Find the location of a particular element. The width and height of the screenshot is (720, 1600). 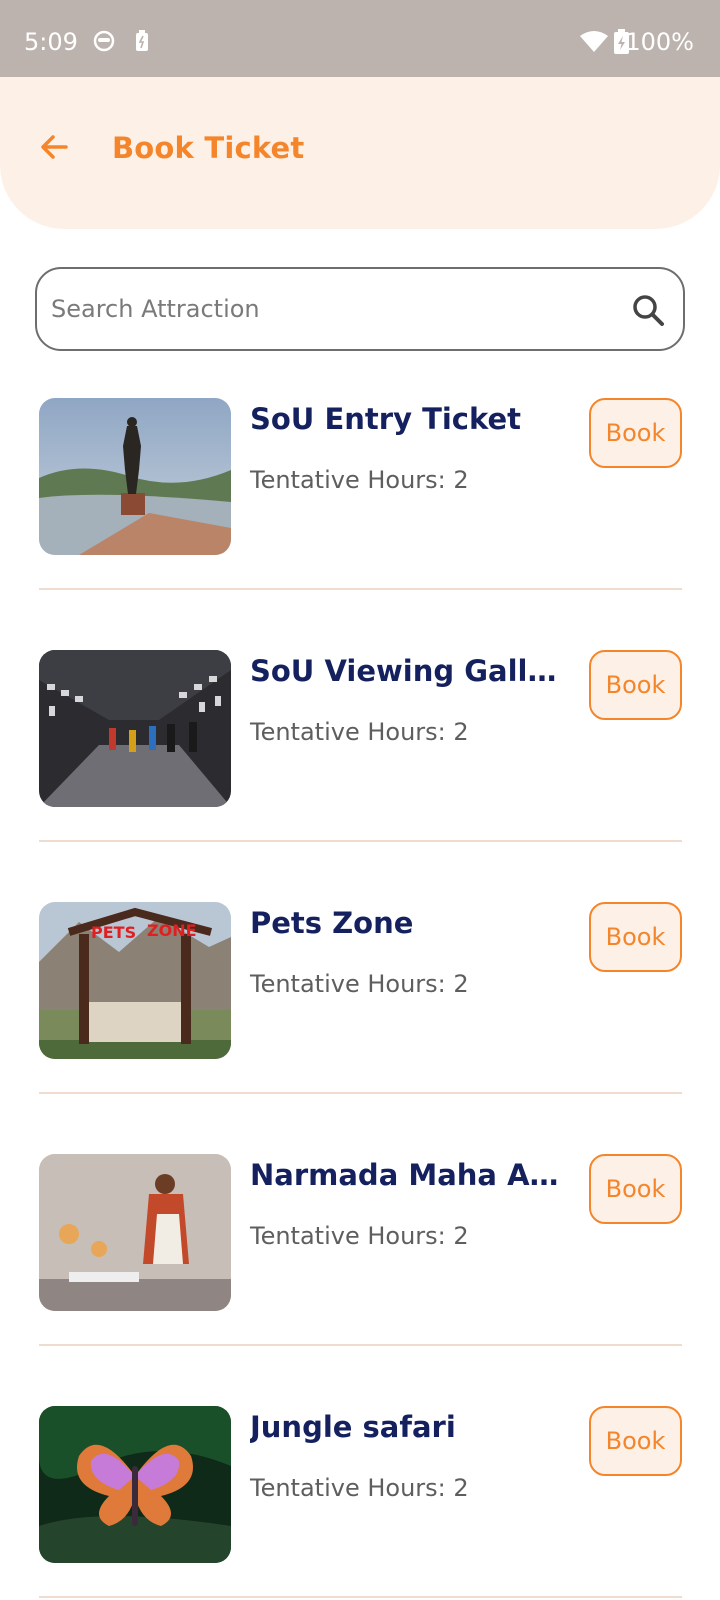

attraction-title: Jungle safari is located at coordinates (353, 1427).